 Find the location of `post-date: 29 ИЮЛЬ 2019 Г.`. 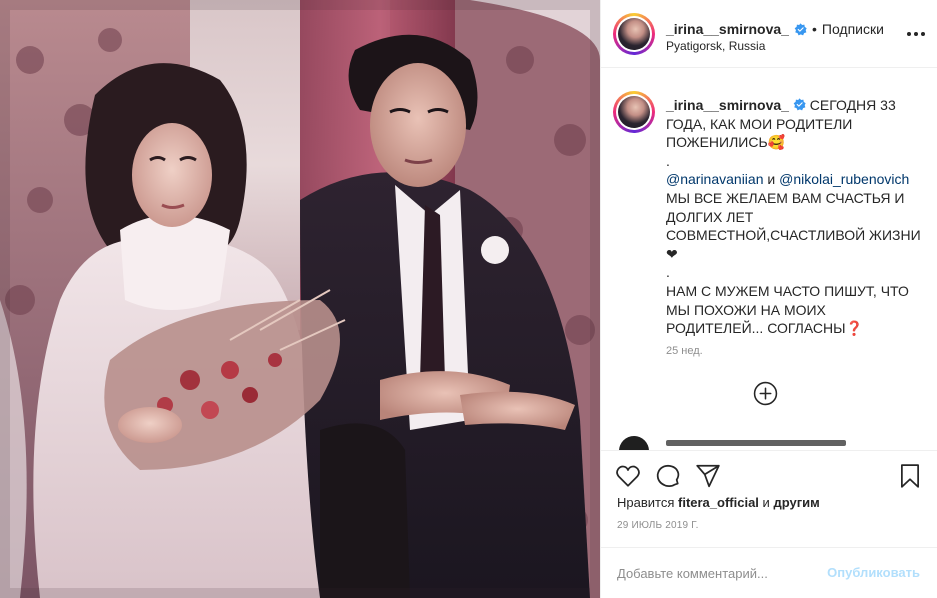

post-date: 29 ИЮЛЬ 2019 Г. is located at coordinates (658, 525).